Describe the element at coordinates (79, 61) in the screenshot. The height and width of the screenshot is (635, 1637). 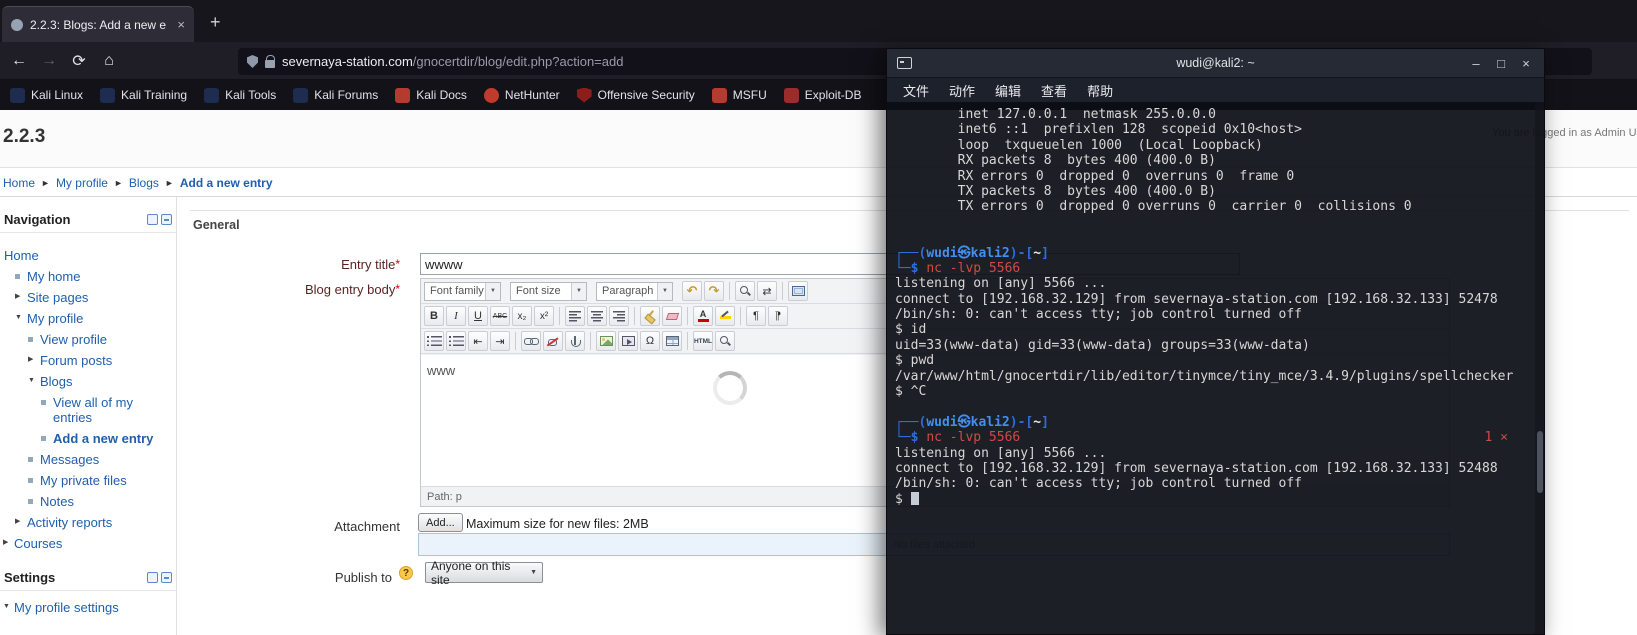
I see `reload-icon: ⟳` at that location.